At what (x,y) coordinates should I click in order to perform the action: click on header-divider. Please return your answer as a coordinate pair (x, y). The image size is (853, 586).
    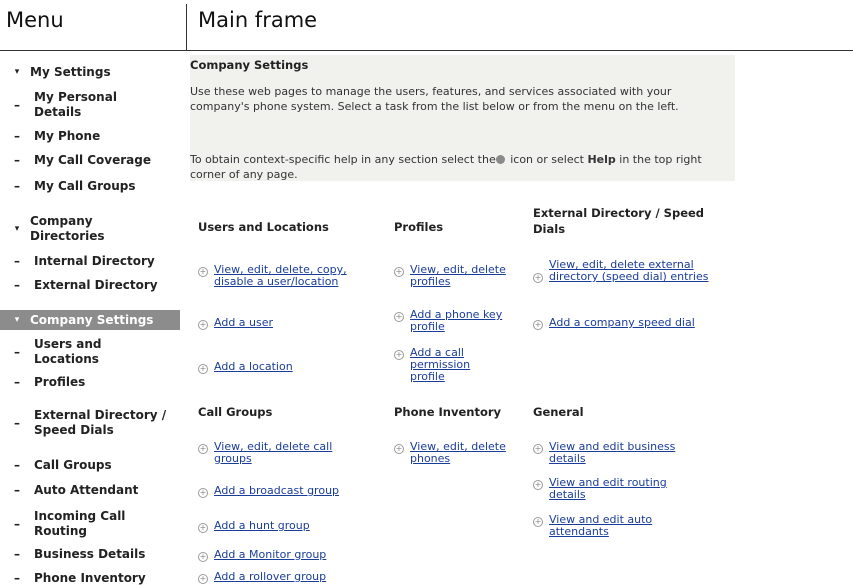
    Looking at the image, I should click on (186, 27).